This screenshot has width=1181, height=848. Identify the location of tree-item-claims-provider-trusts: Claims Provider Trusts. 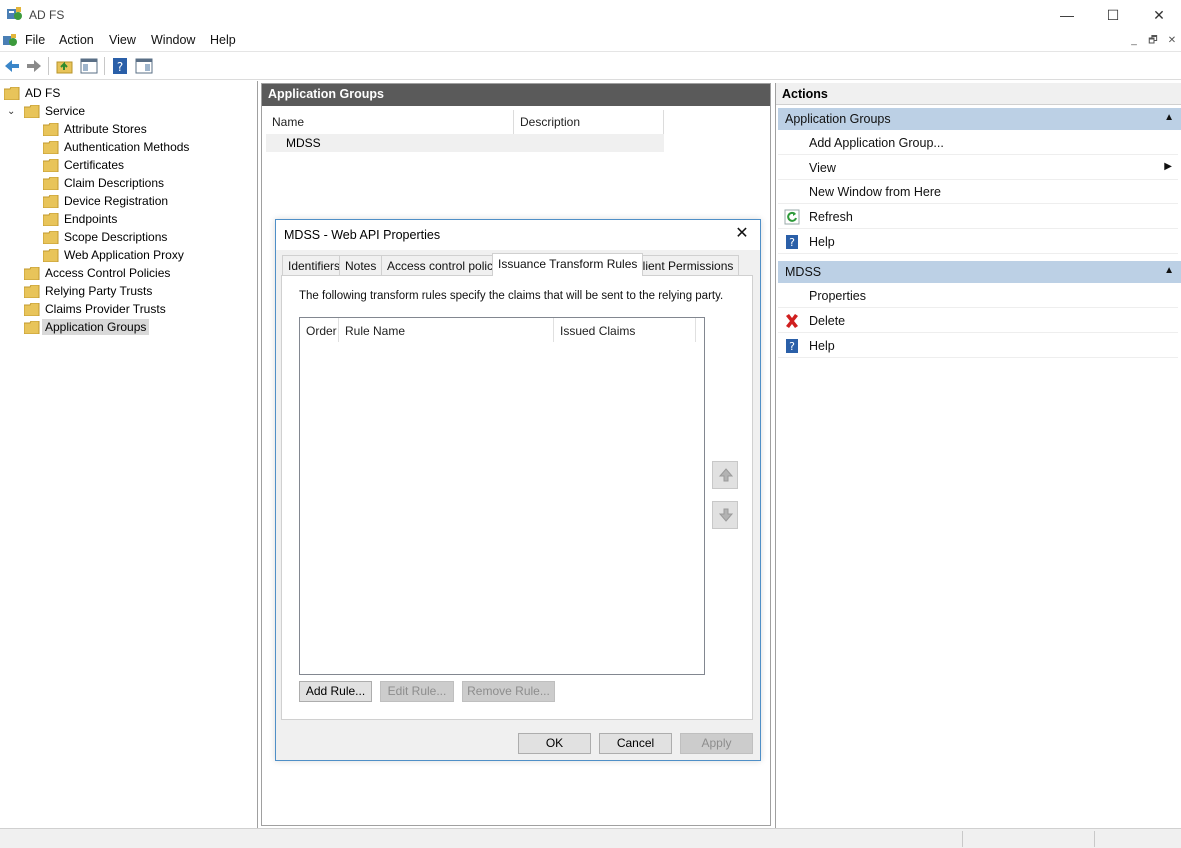
(95, 309).